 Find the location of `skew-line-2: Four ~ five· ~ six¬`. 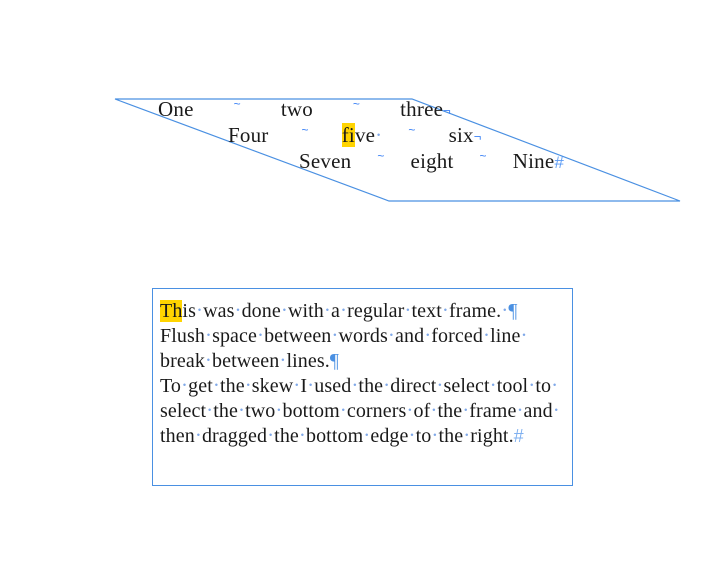

skew-line-2: Four ~ five· ~ six¬ is located at coordinates (355, 135).